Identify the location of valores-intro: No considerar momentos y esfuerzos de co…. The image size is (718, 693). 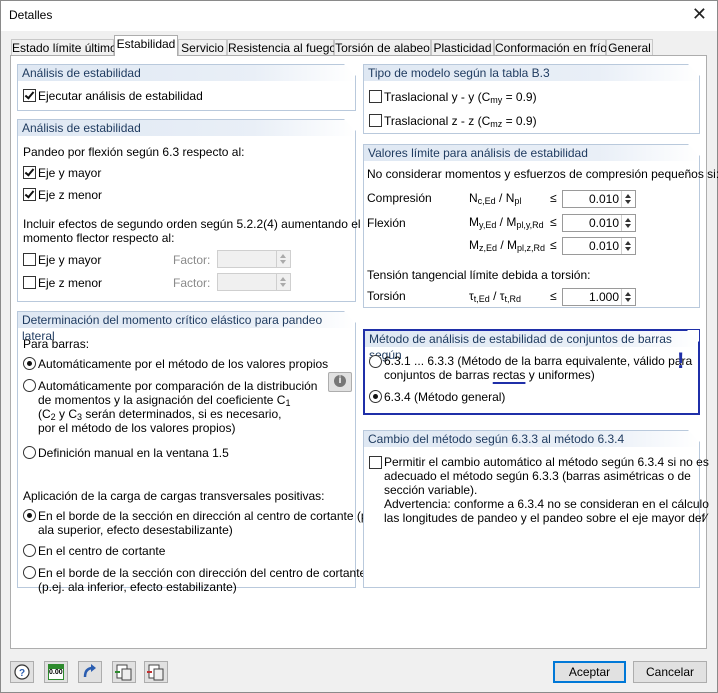
(542, 174).